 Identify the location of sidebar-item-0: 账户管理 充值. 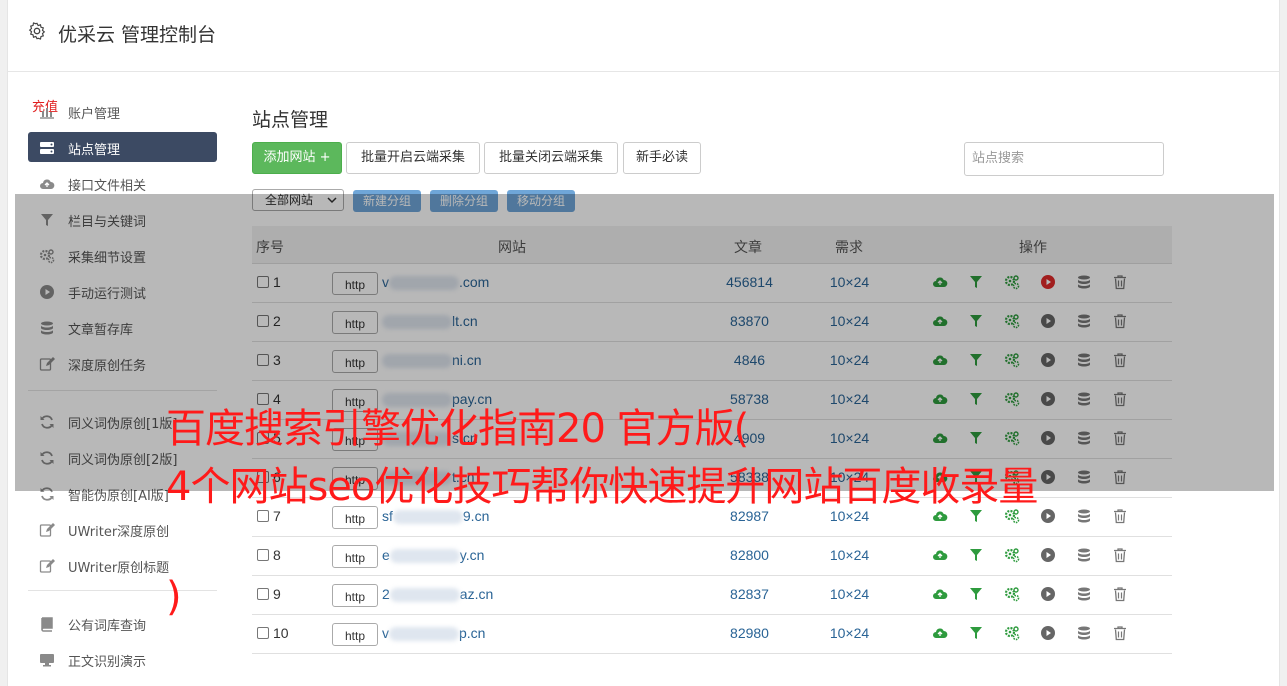
(122, 111).